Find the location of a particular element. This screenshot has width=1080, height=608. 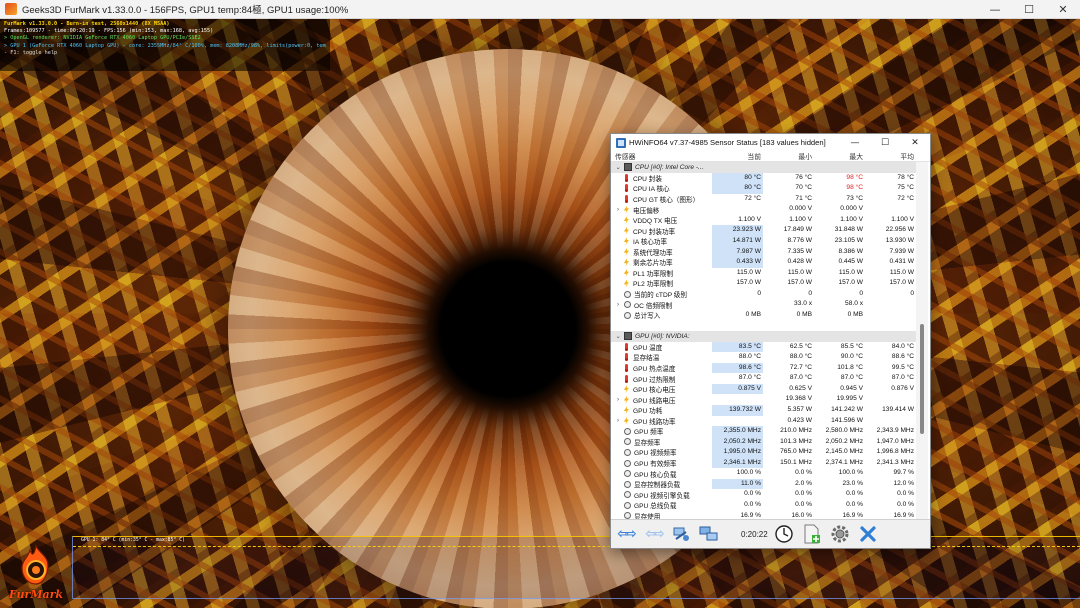

sensor-label: GPU [#0]: NVIDIA: is located at coordinates (662, 336).